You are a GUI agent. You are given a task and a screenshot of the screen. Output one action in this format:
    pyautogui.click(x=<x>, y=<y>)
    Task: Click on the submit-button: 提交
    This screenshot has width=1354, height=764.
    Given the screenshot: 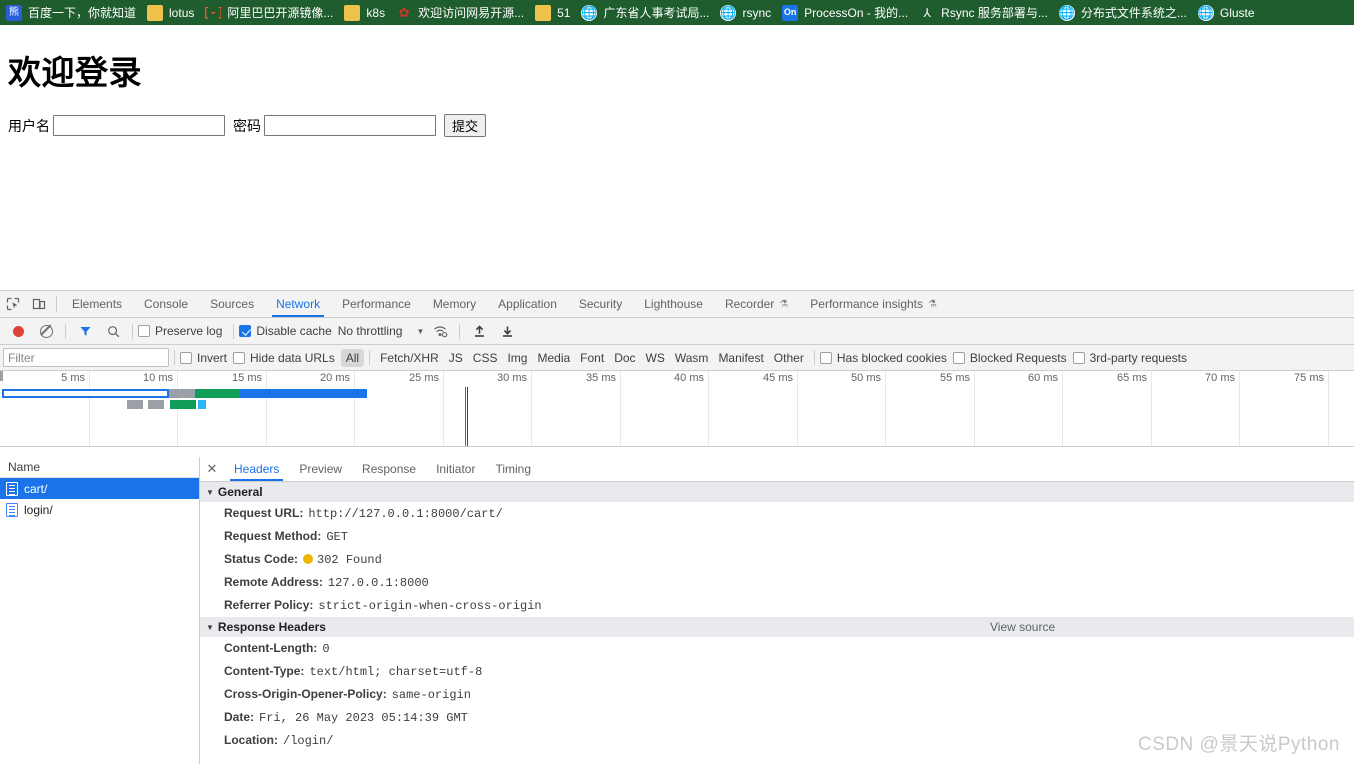 What is the action you would take?
    pyautogui.click(x=465, y=125)
    